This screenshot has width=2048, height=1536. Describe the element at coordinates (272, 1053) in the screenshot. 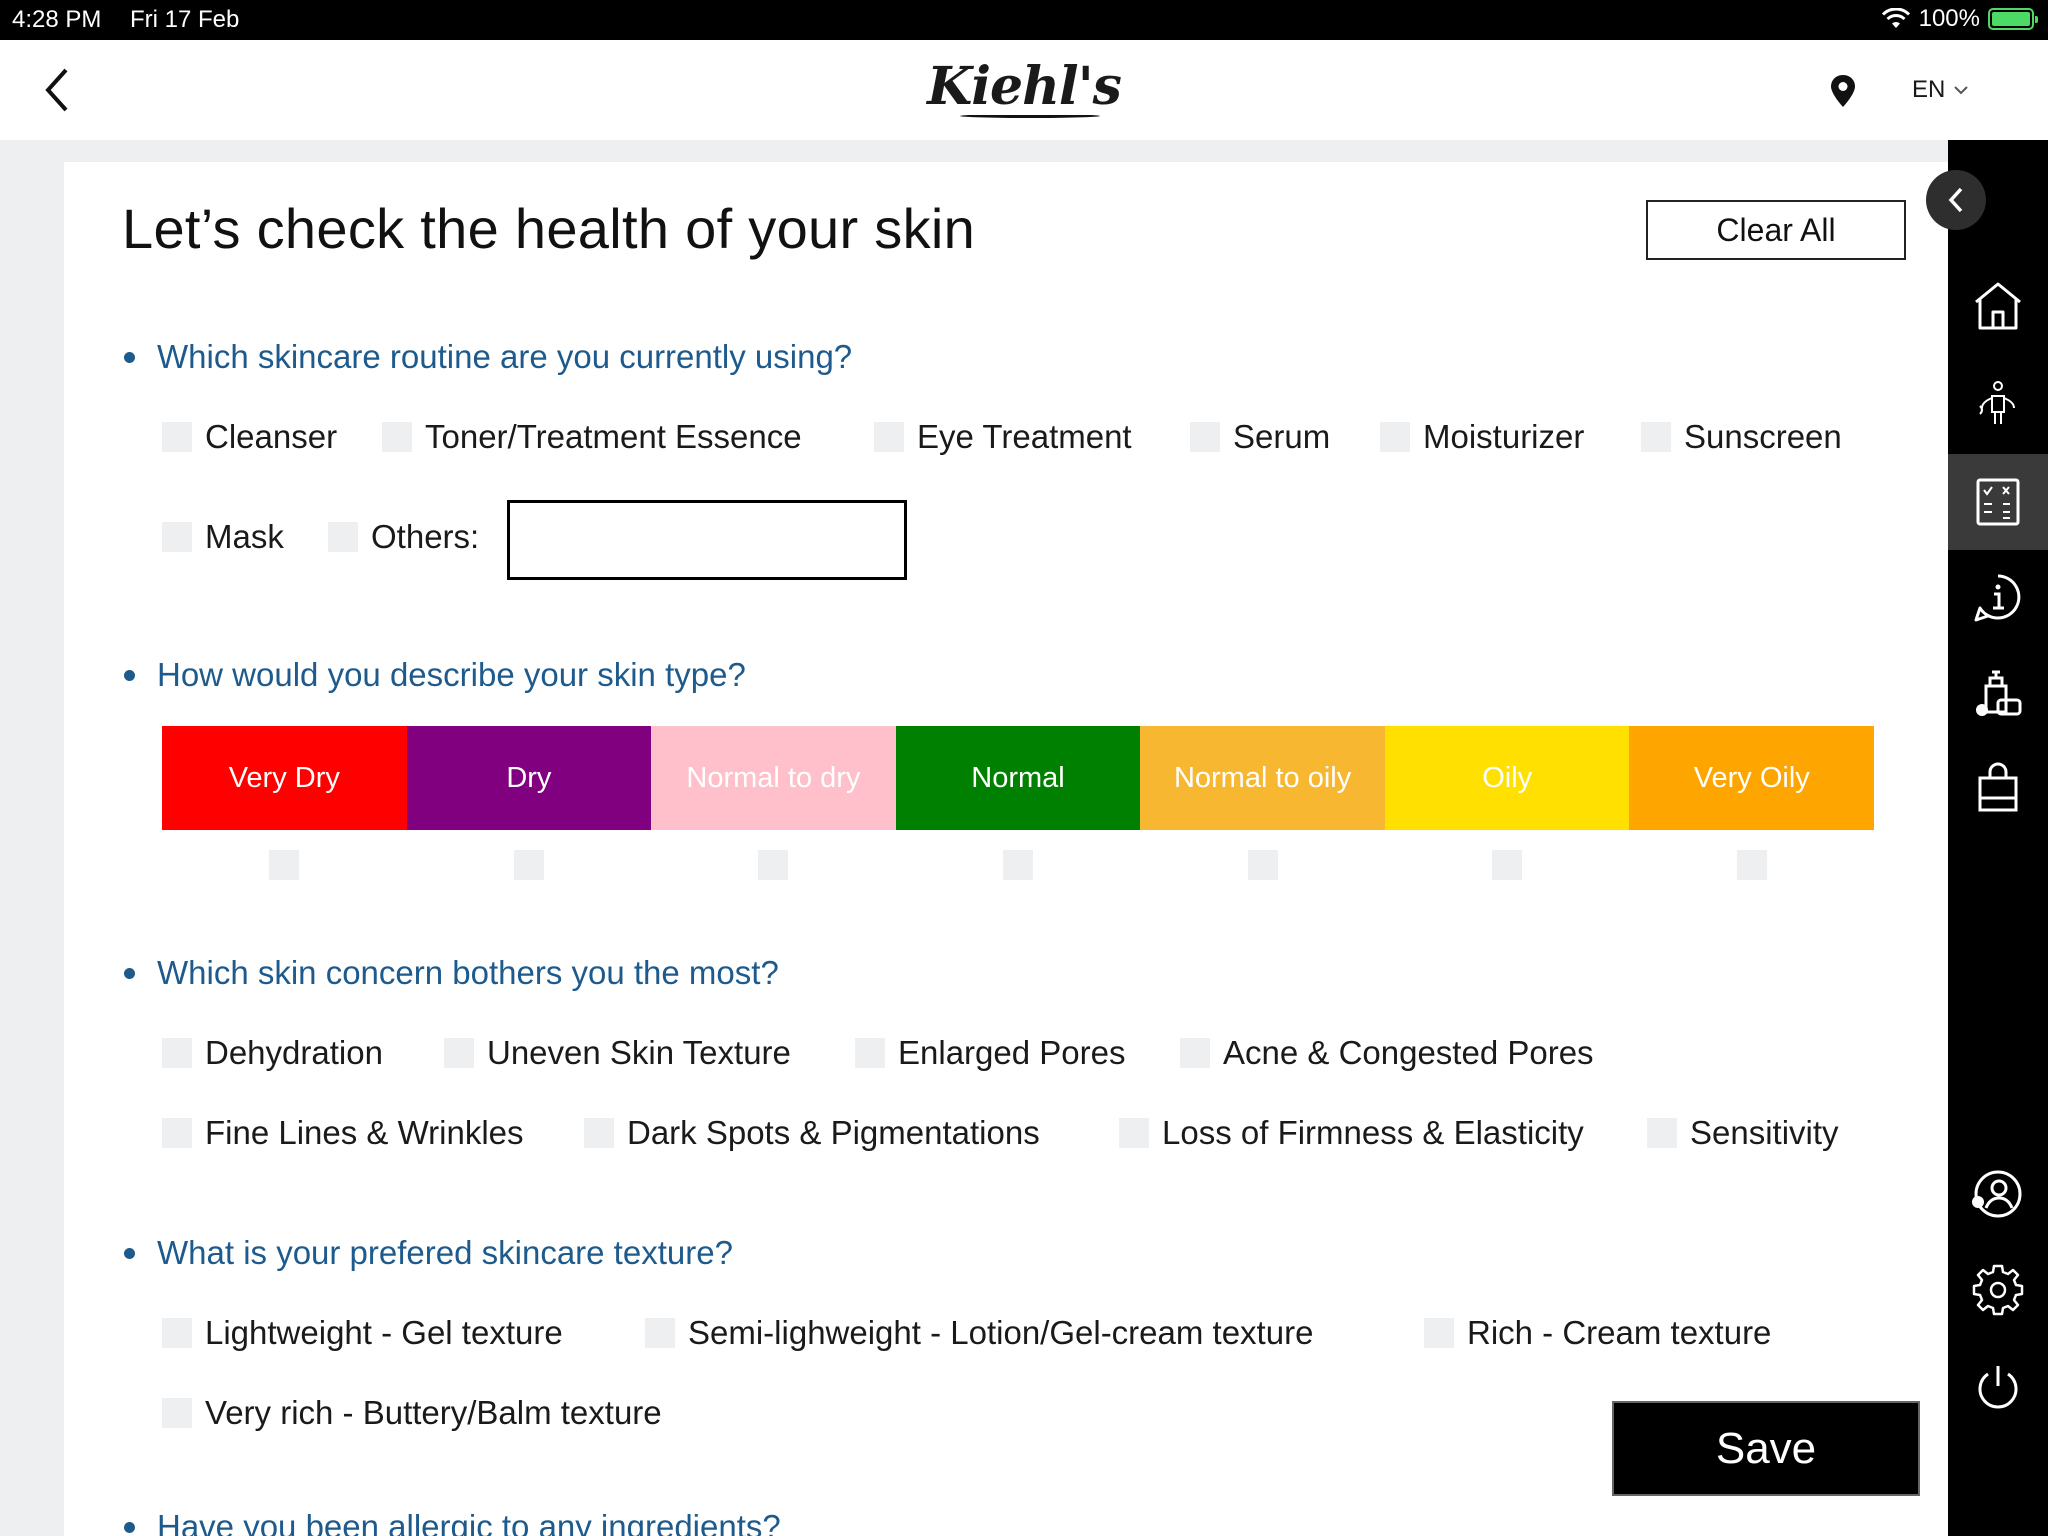

I see `option-dehydration: Dehydration` at that location.